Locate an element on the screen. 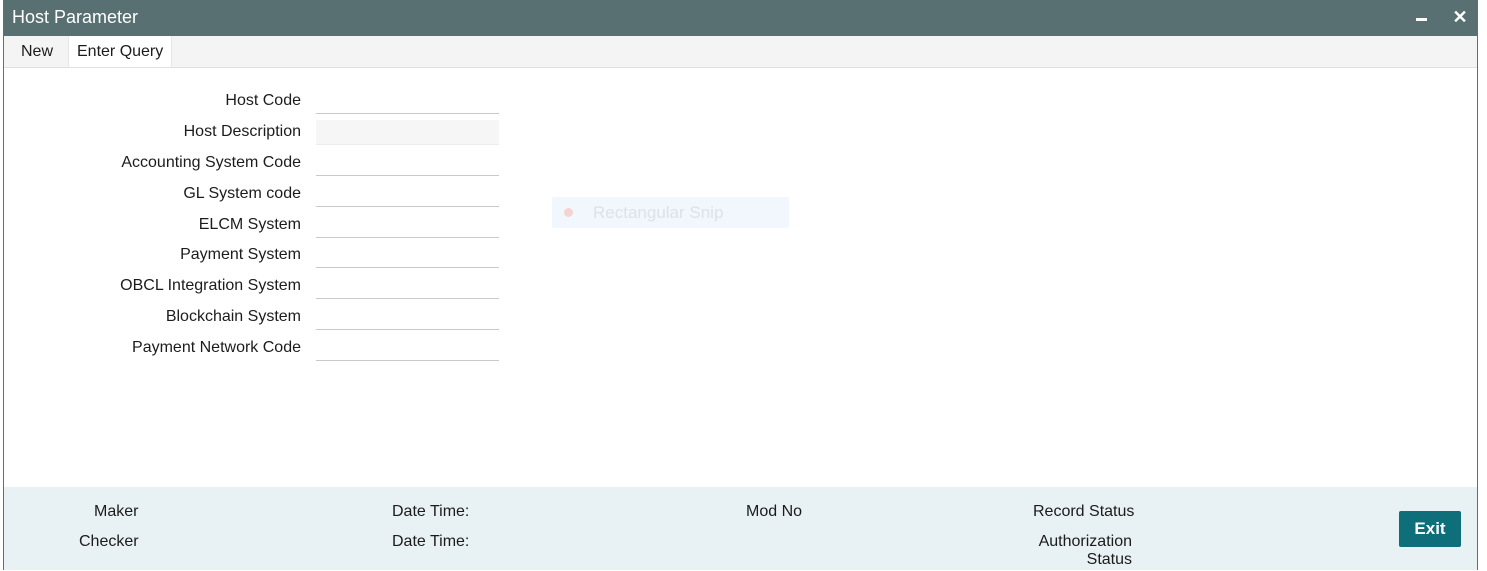  blockchain-system-input is located at coordinates (407, 317).